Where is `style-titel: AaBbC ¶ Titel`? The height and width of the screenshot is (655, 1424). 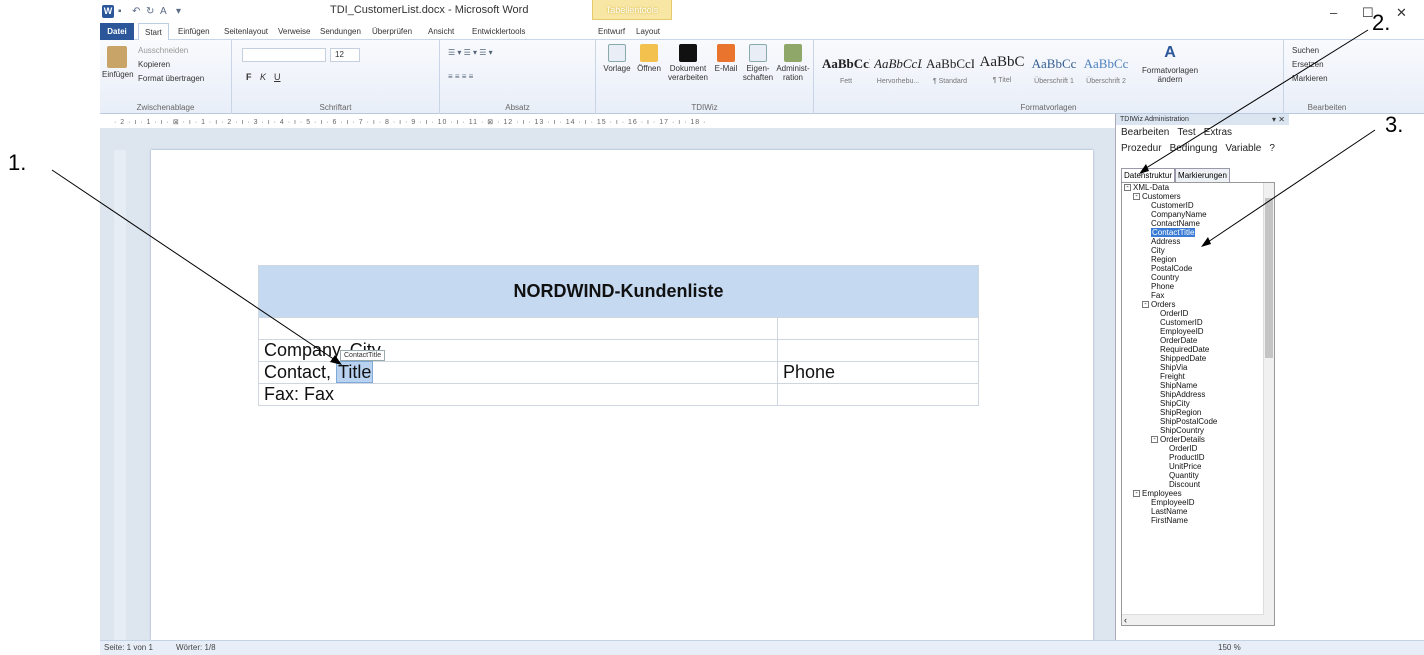
style-titel: AaBbC ¶ Titel is located at coordinates (1002, 69).